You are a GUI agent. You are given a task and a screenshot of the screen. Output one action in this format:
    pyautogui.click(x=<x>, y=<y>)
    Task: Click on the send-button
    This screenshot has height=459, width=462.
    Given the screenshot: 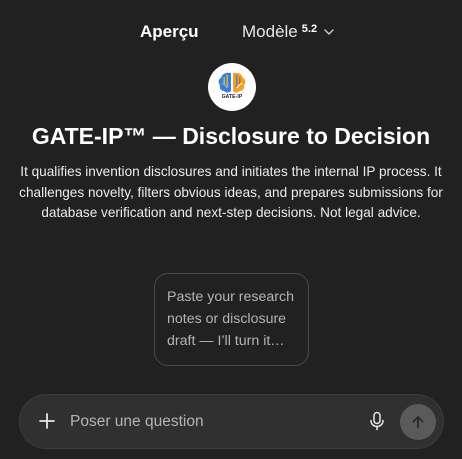 What is the action you would take?
    pyautogui.click(x=418, y=422)
    